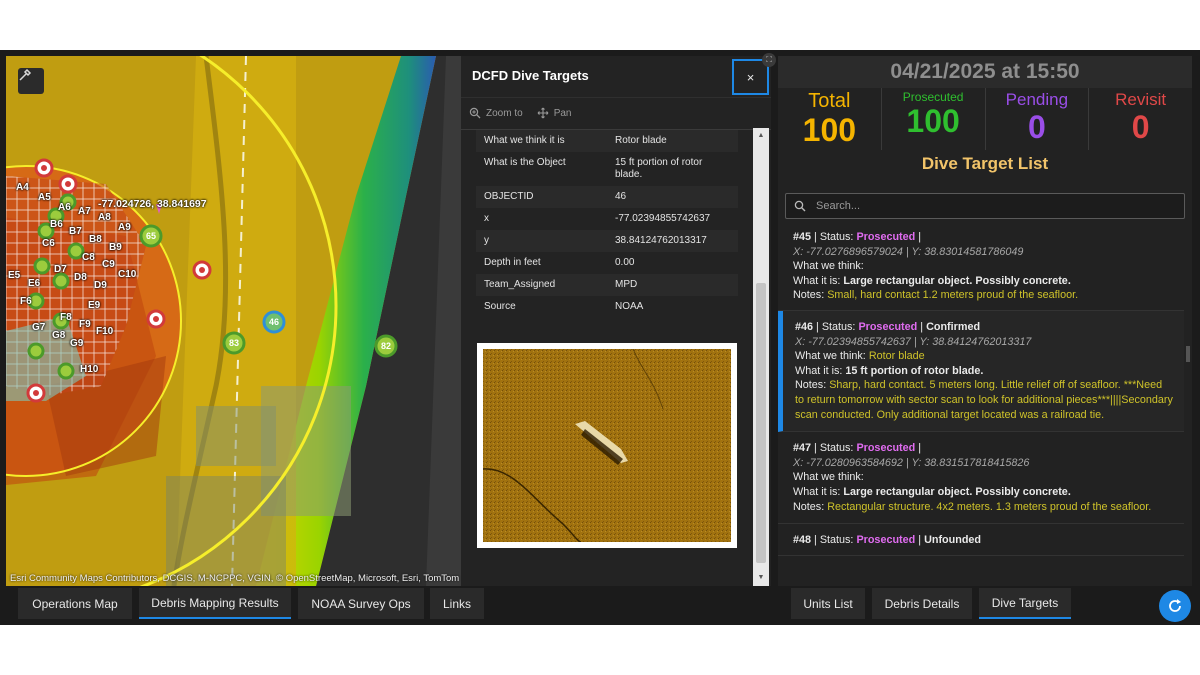  I want to click on marker-82-label: 82, so click(386, 346).